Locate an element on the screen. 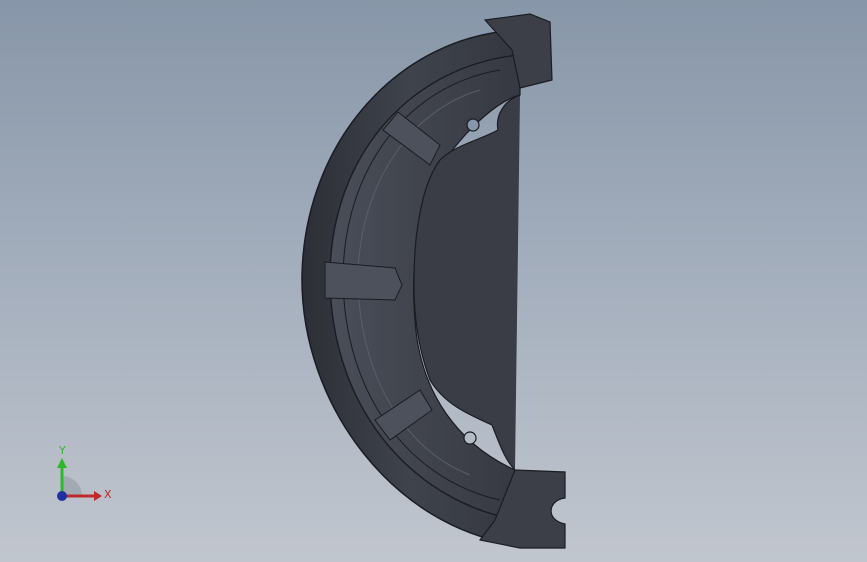  upper-pin-hole is located at coordinates (473, 125).